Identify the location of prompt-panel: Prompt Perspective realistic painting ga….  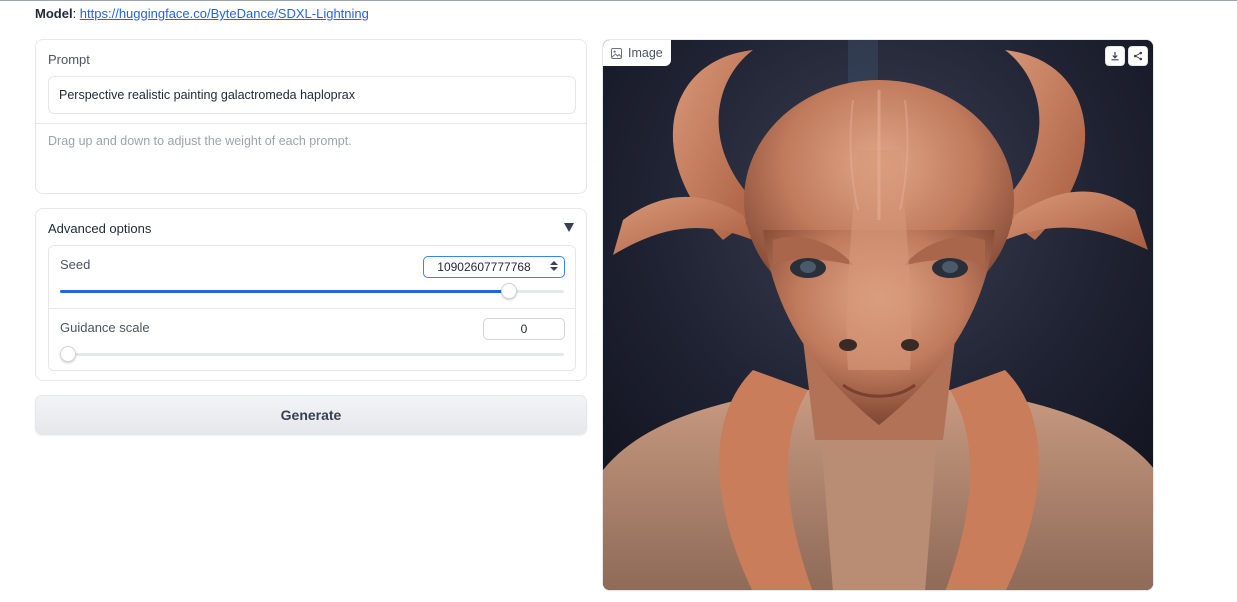
(311, 116).